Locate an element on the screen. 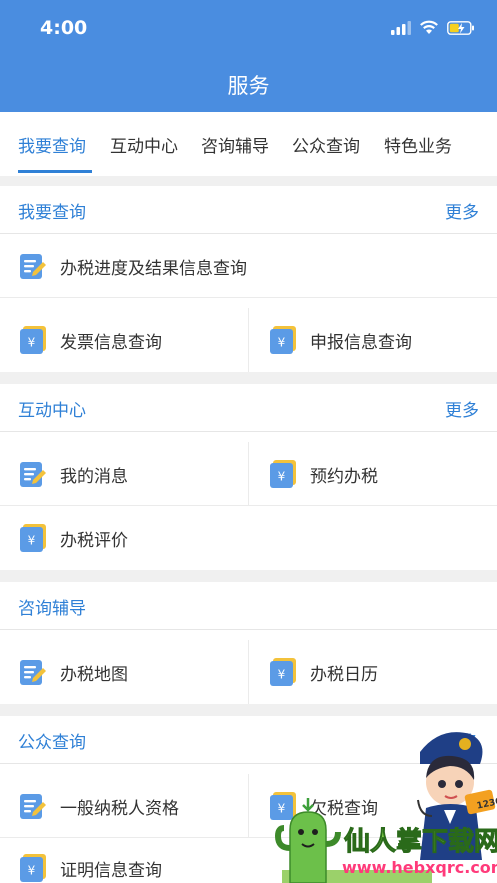 This screenshot has width=497, height=883. battery-charging-icon is located at coordinates (460, 27).